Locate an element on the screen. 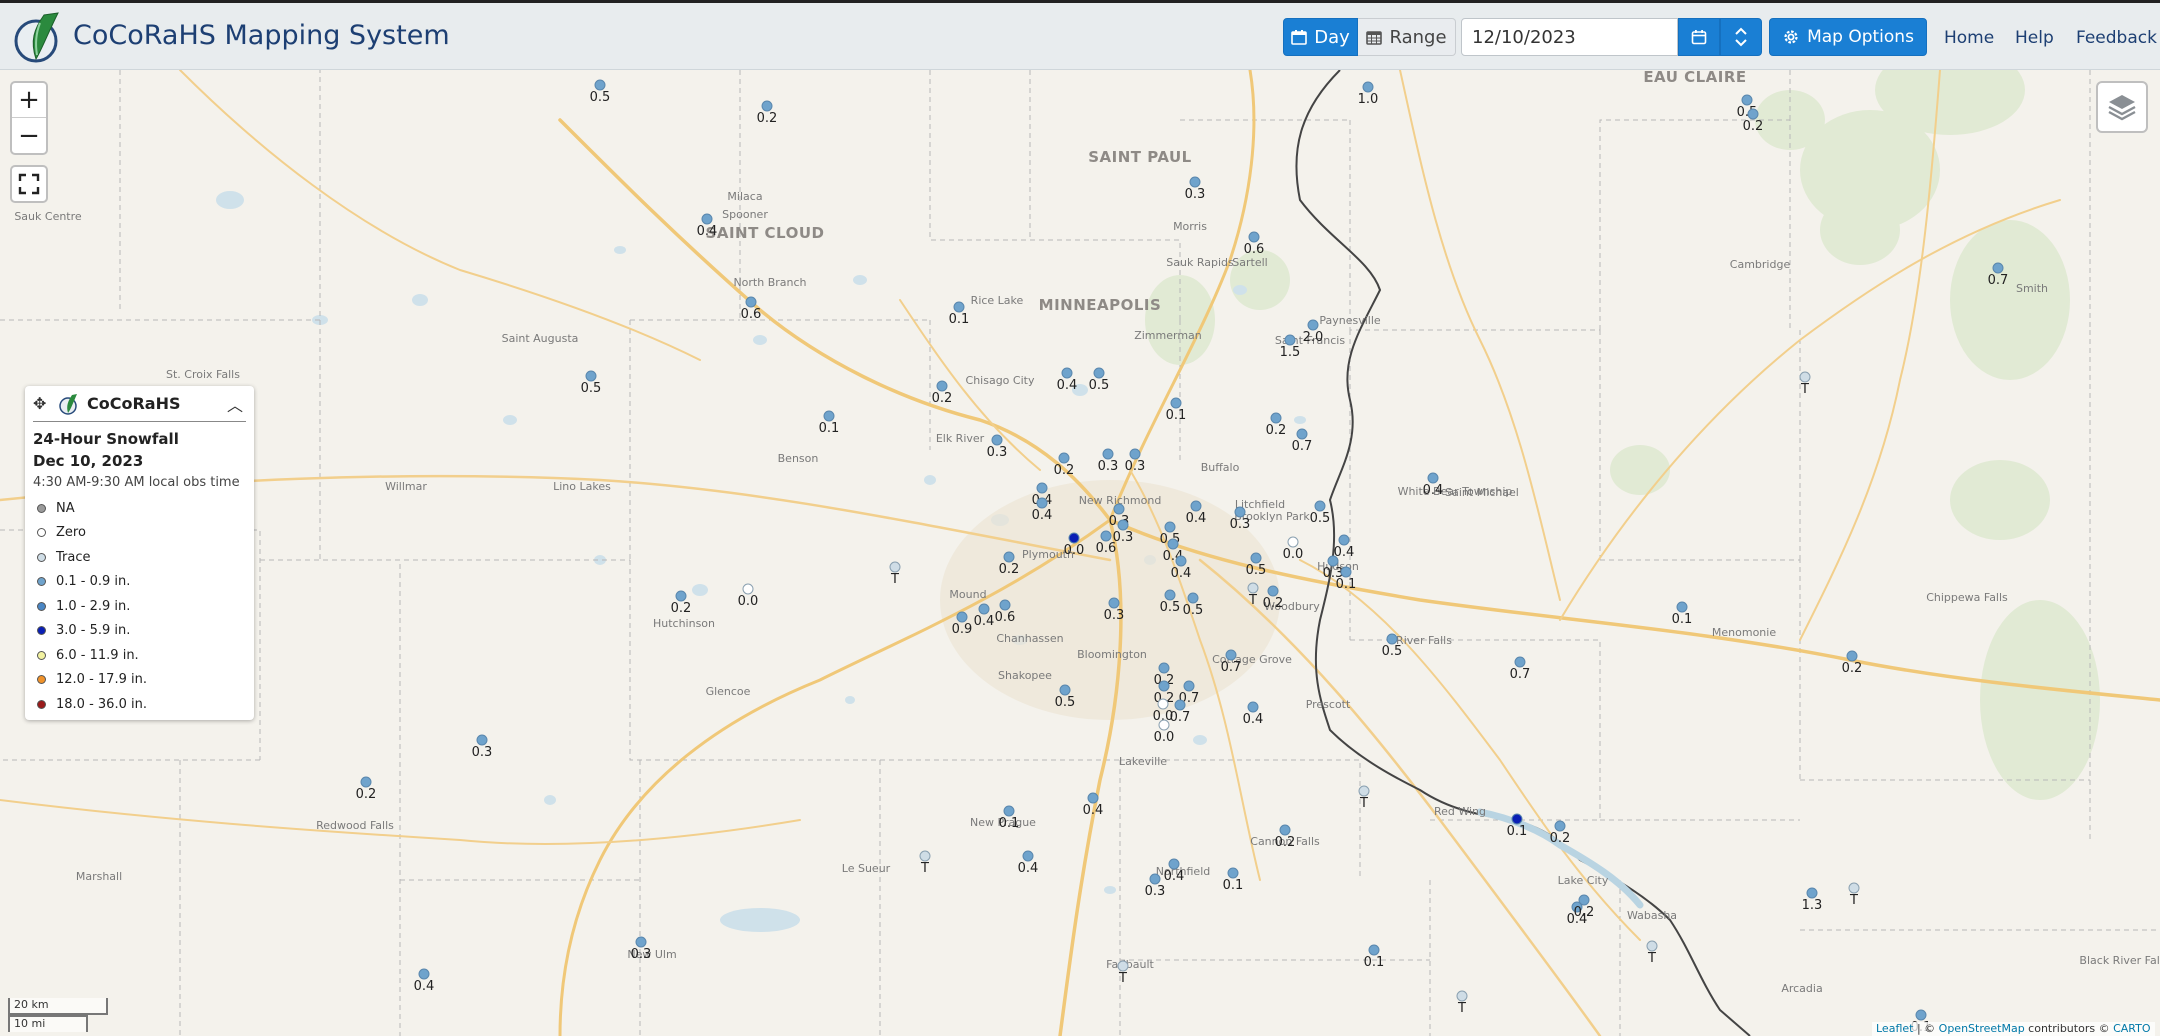 The width and height of the screenshot is (2160, 1036). date-stepper is located at coordinates (1741, 37).